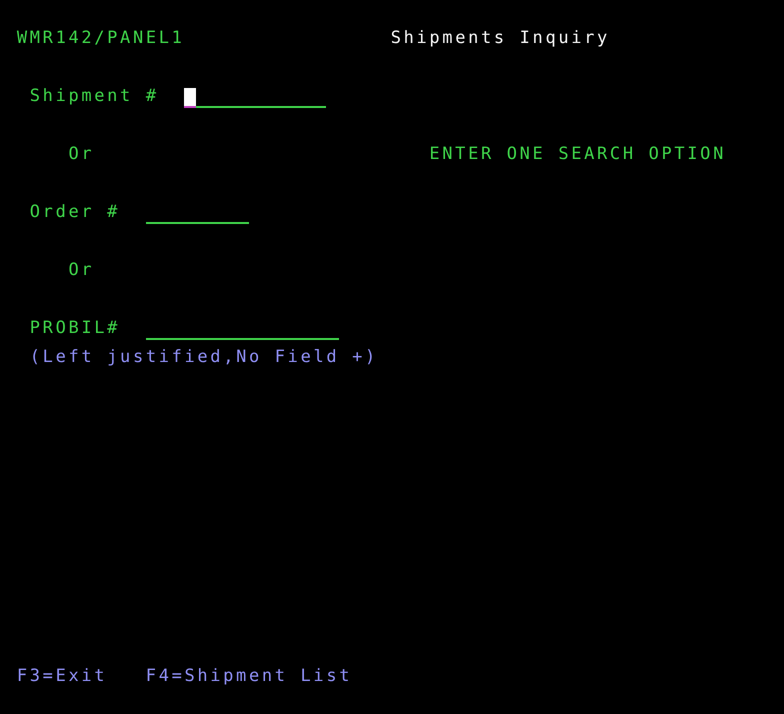 The width and height of the screenshot is (784, 714). Describe the element at coordinates (75, 212) in the screenshot. I see `field-label: Order #` at that location.